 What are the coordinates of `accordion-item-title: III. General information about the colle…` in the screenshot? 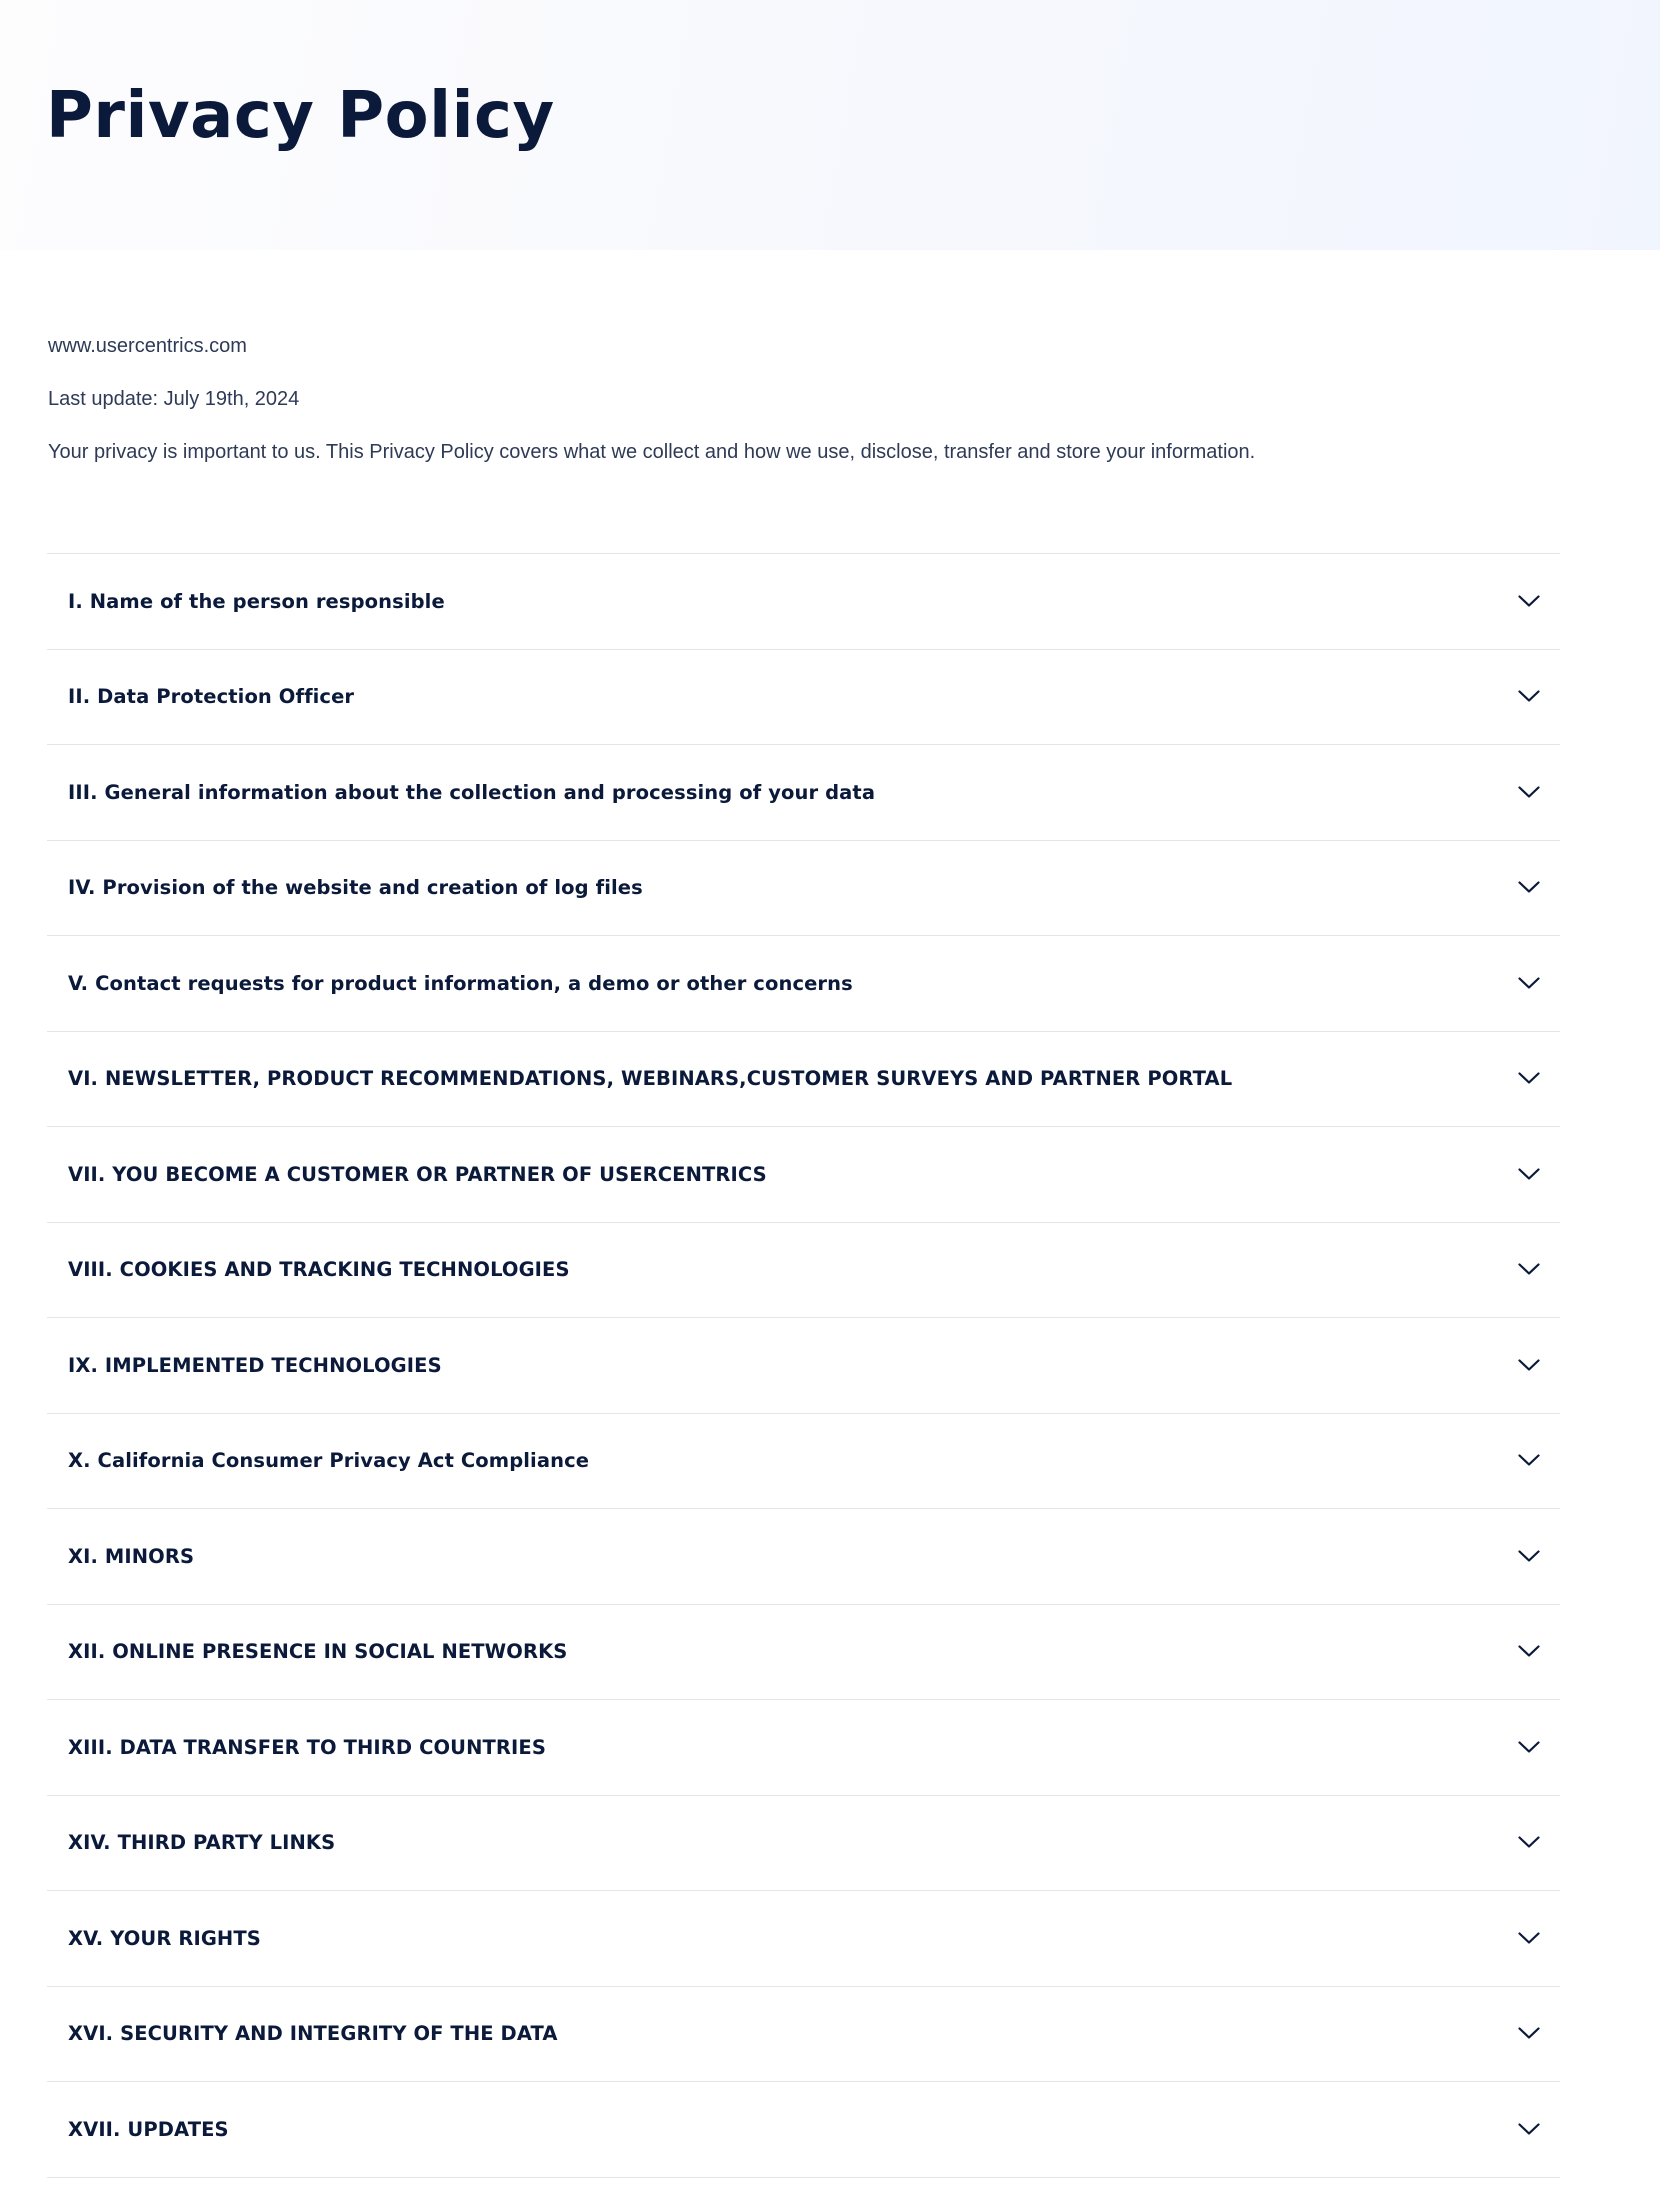 It's located at (472, 792).